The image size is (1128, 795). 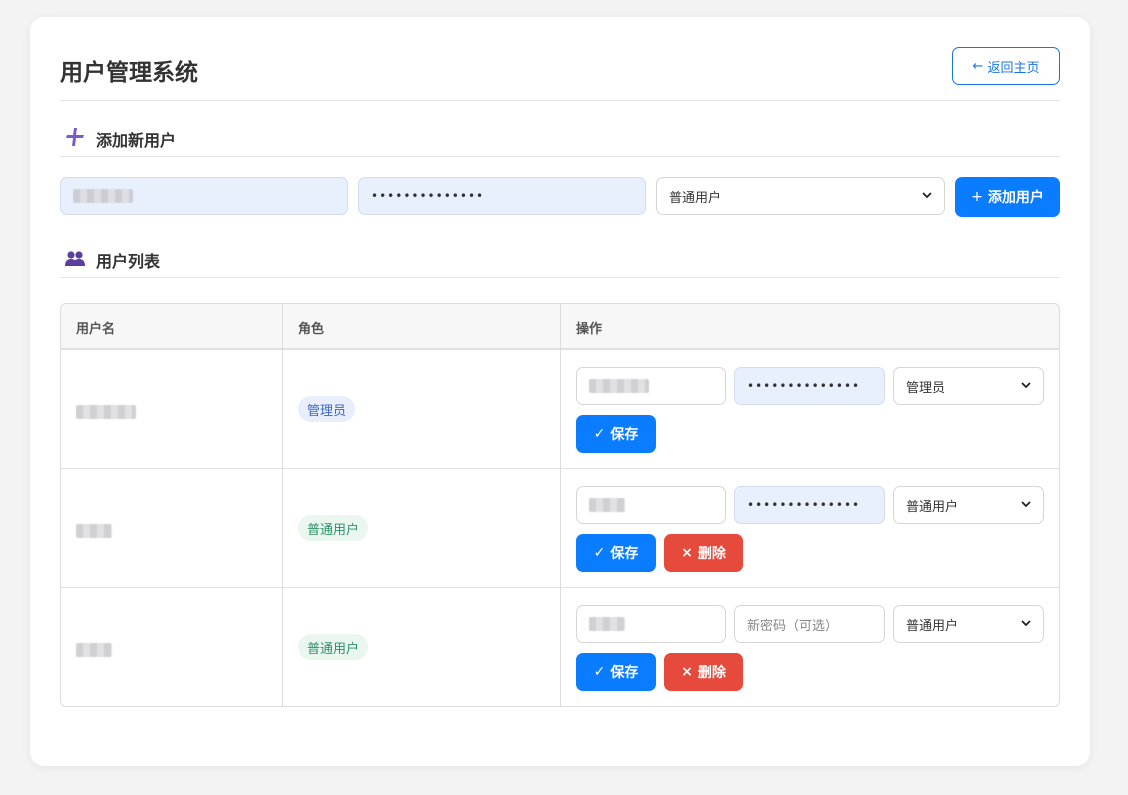 What do you see at coordinates (560, 74) in the screenshot?
I see `page-header: 用户管理系统 ← 返回主页` at bounding box center [560, 74].